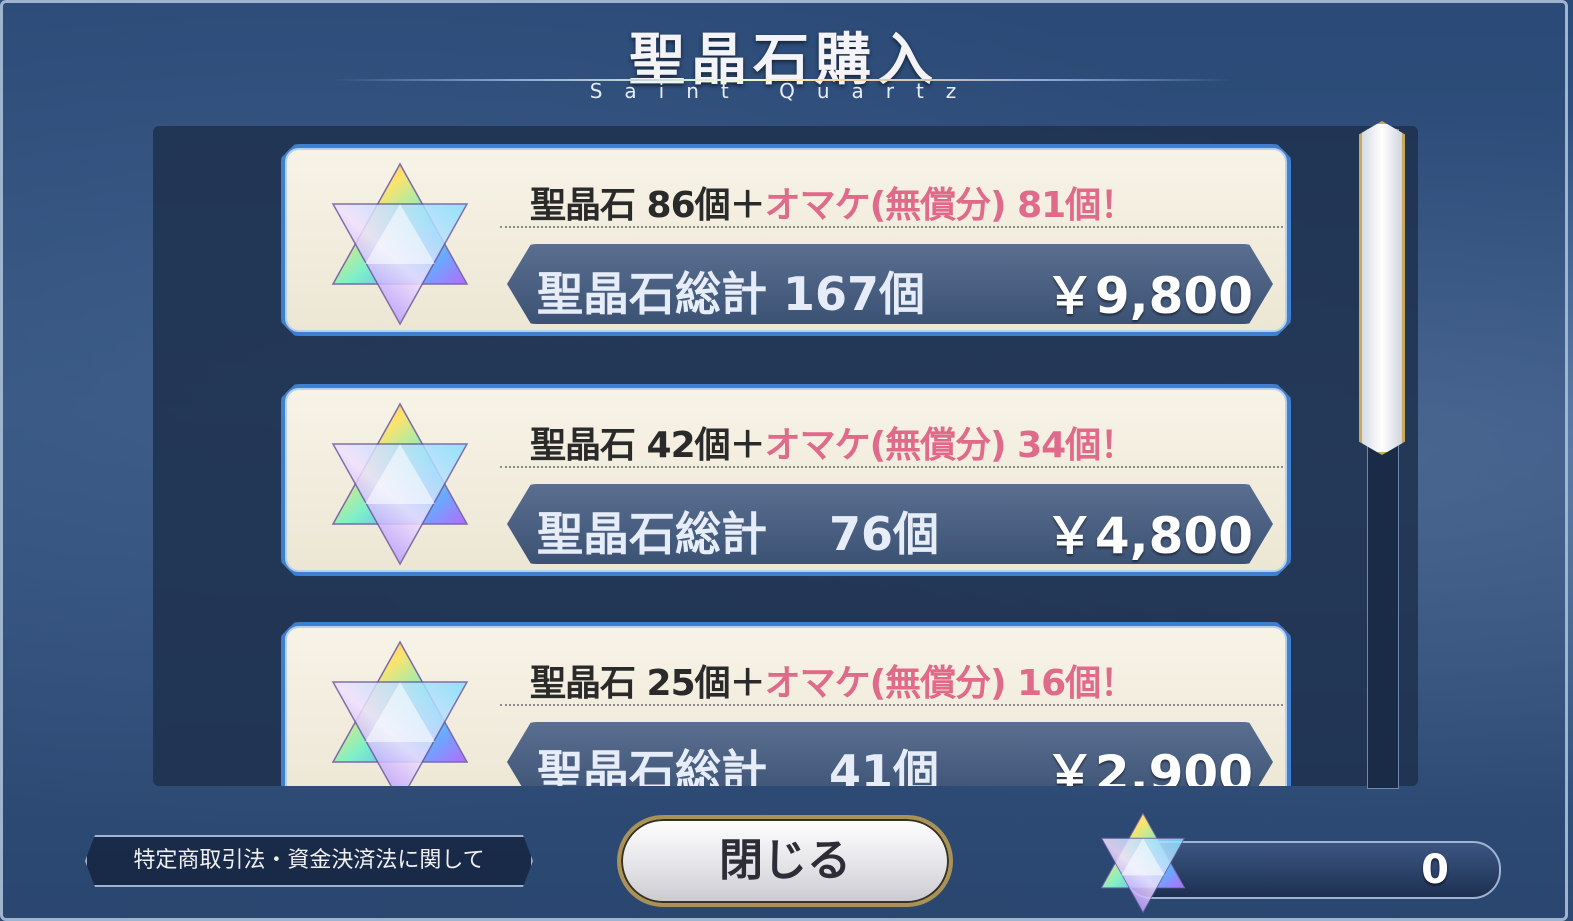  What do you see at coordinates (647, 205) in the screenshot?
I see `offer-base-amount: 聖晶石 86個＋` at bounding box center [647, 205].